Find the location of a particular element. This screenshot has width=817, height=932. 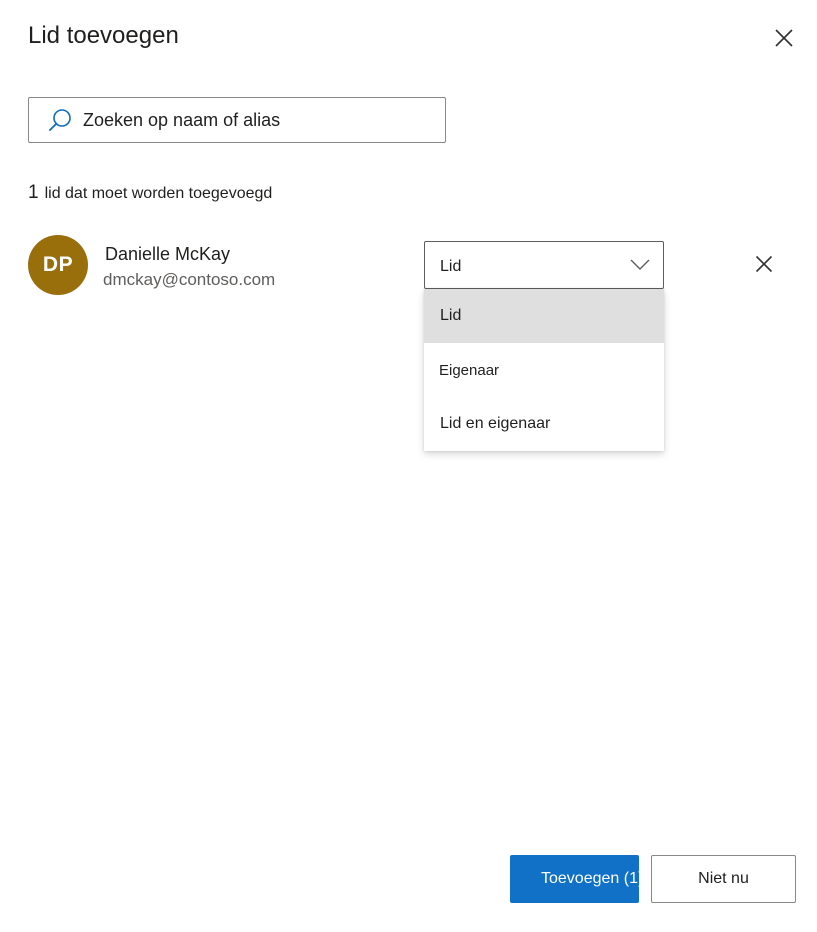

role-option-lid: Lid is located at coordinates (544, 316).